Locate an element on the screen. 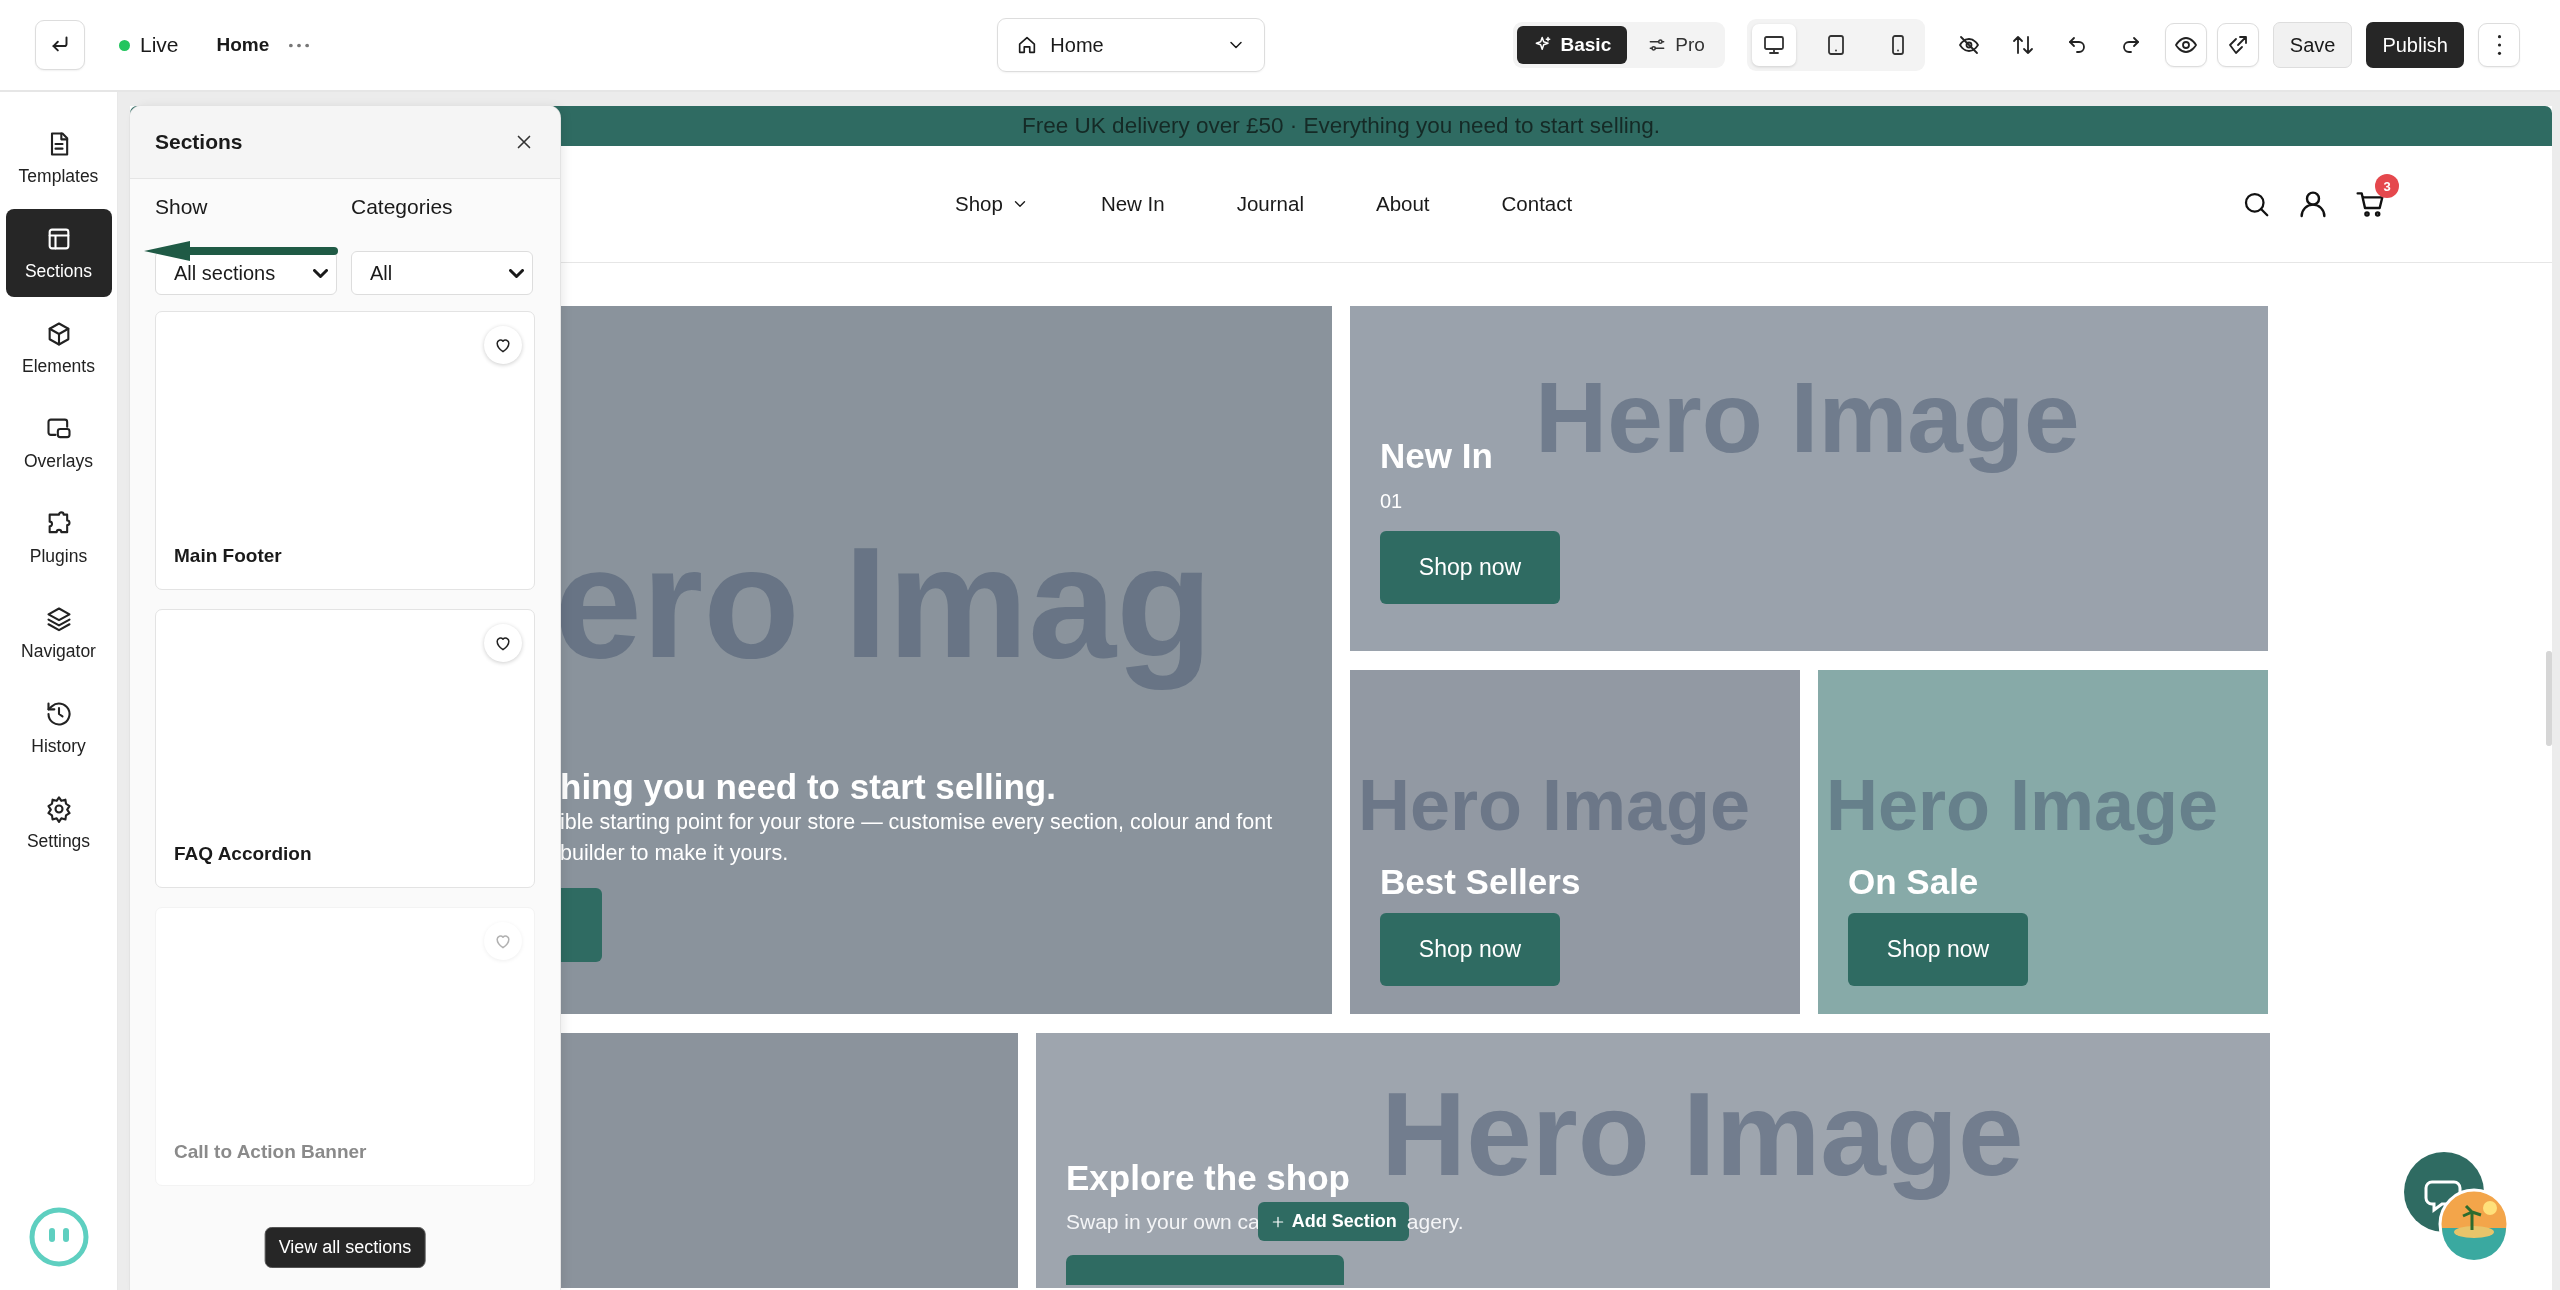 Image resolution: width=2560 pixels, height=1290 pixels. preview-button is located at coordinates (2185, 45).